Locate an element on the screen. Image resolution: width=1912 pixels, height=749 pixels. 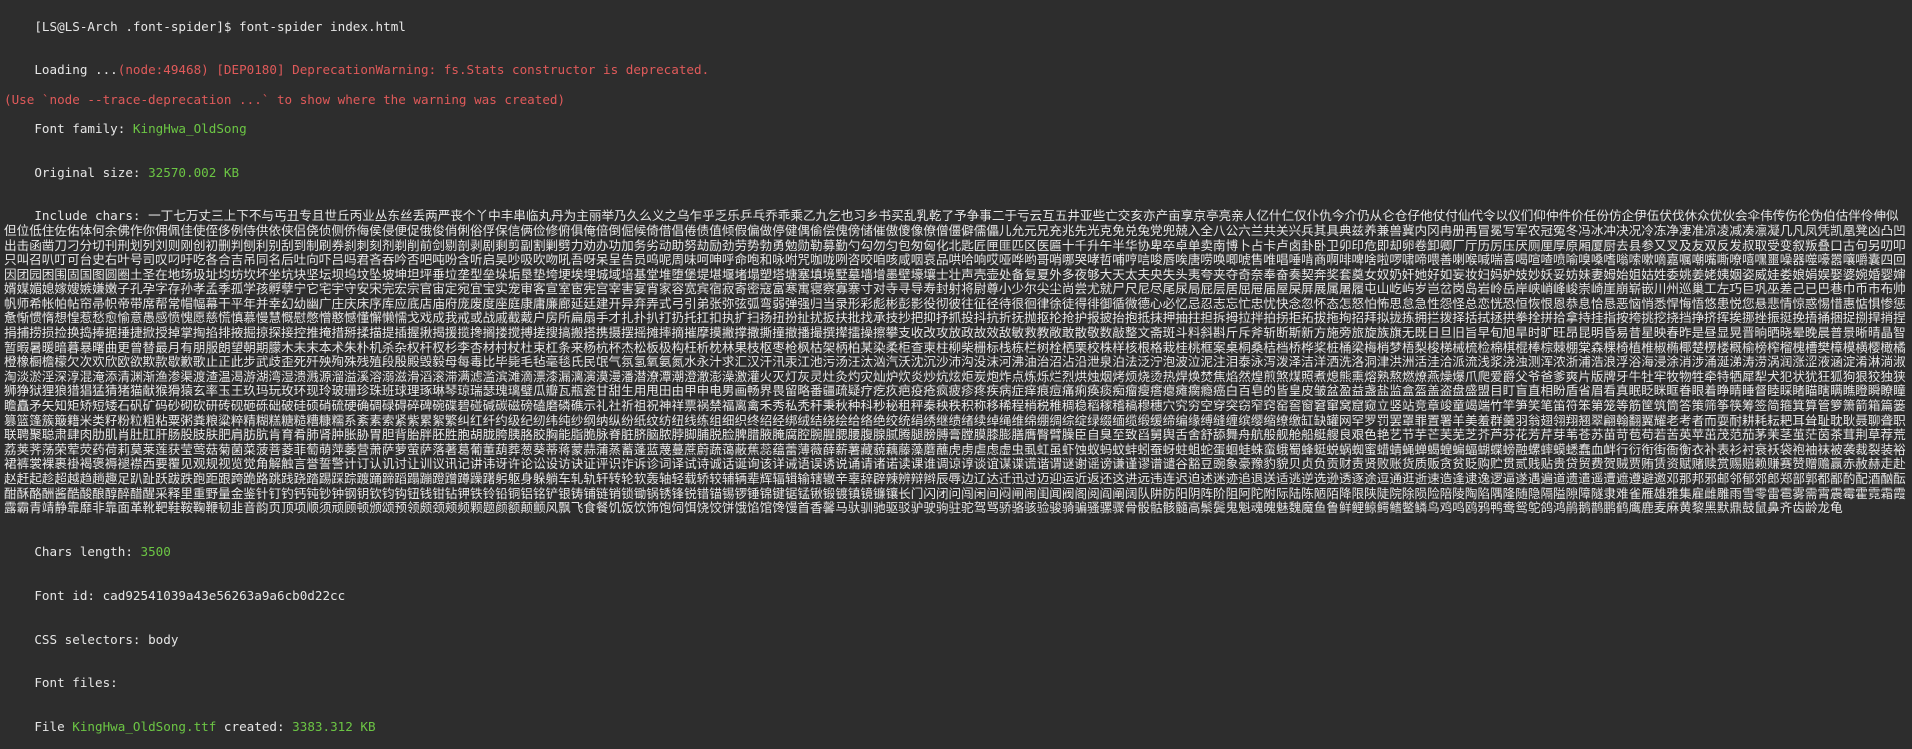
css-selectors-value: body is located at coordinates (163, 639).